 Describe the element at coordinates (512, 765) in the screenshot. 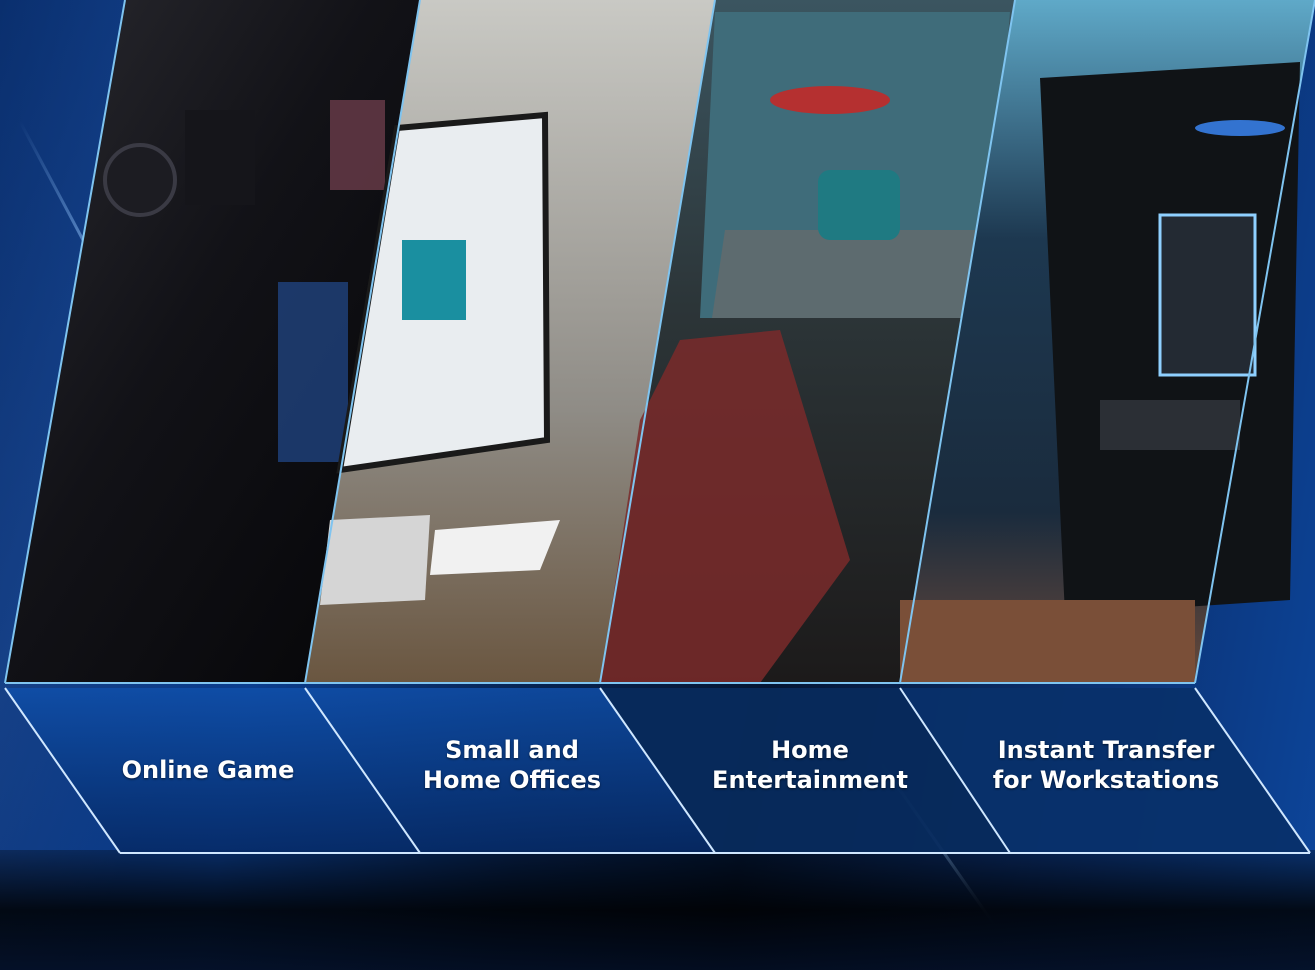

I see `label-small-home-offices: Small and Home Offices` at that location.